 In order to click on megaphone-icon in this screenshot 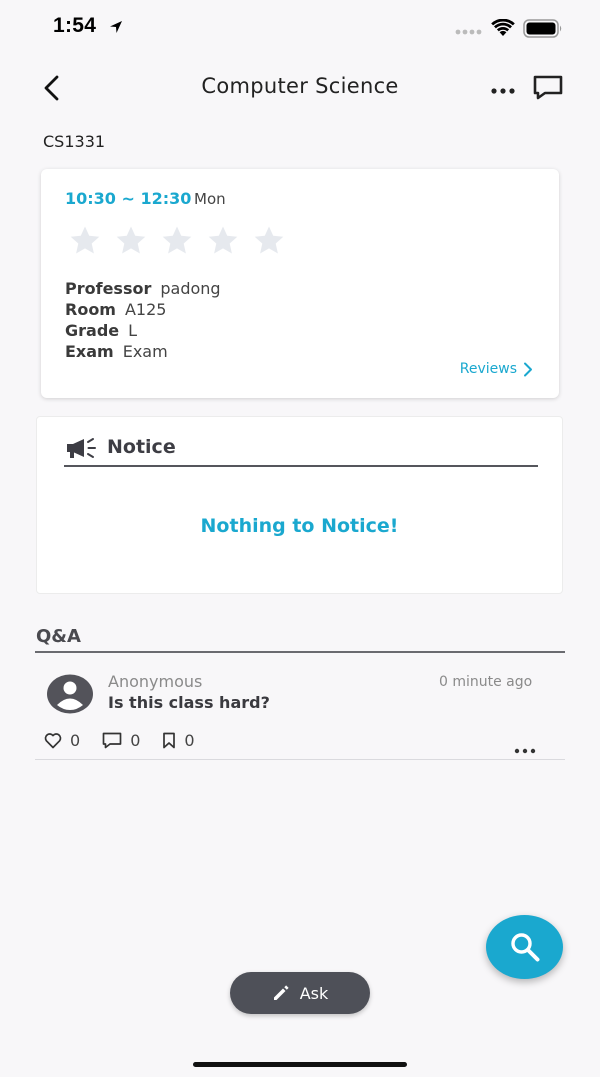, I will do `click(81, 448)`.